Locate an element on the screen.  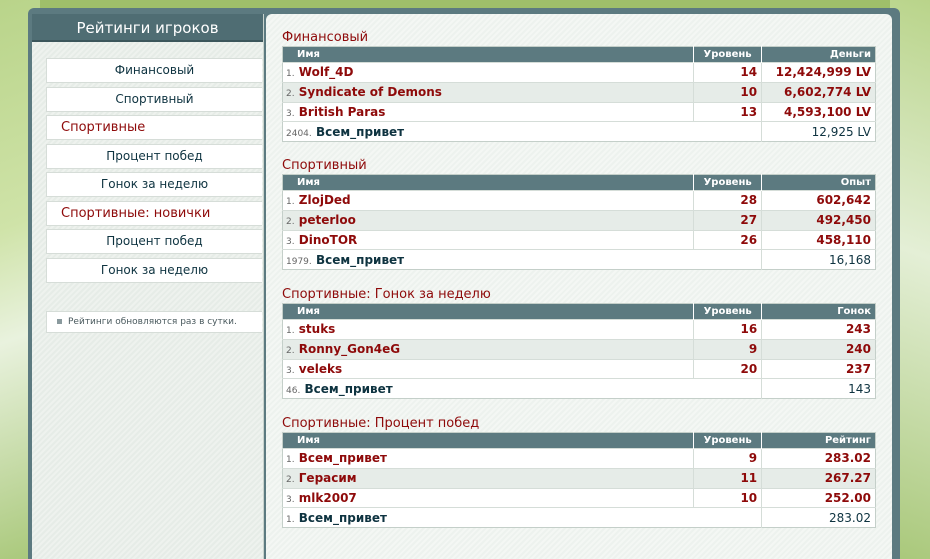
level-cell: 11 is located at coordinates (727, 478).